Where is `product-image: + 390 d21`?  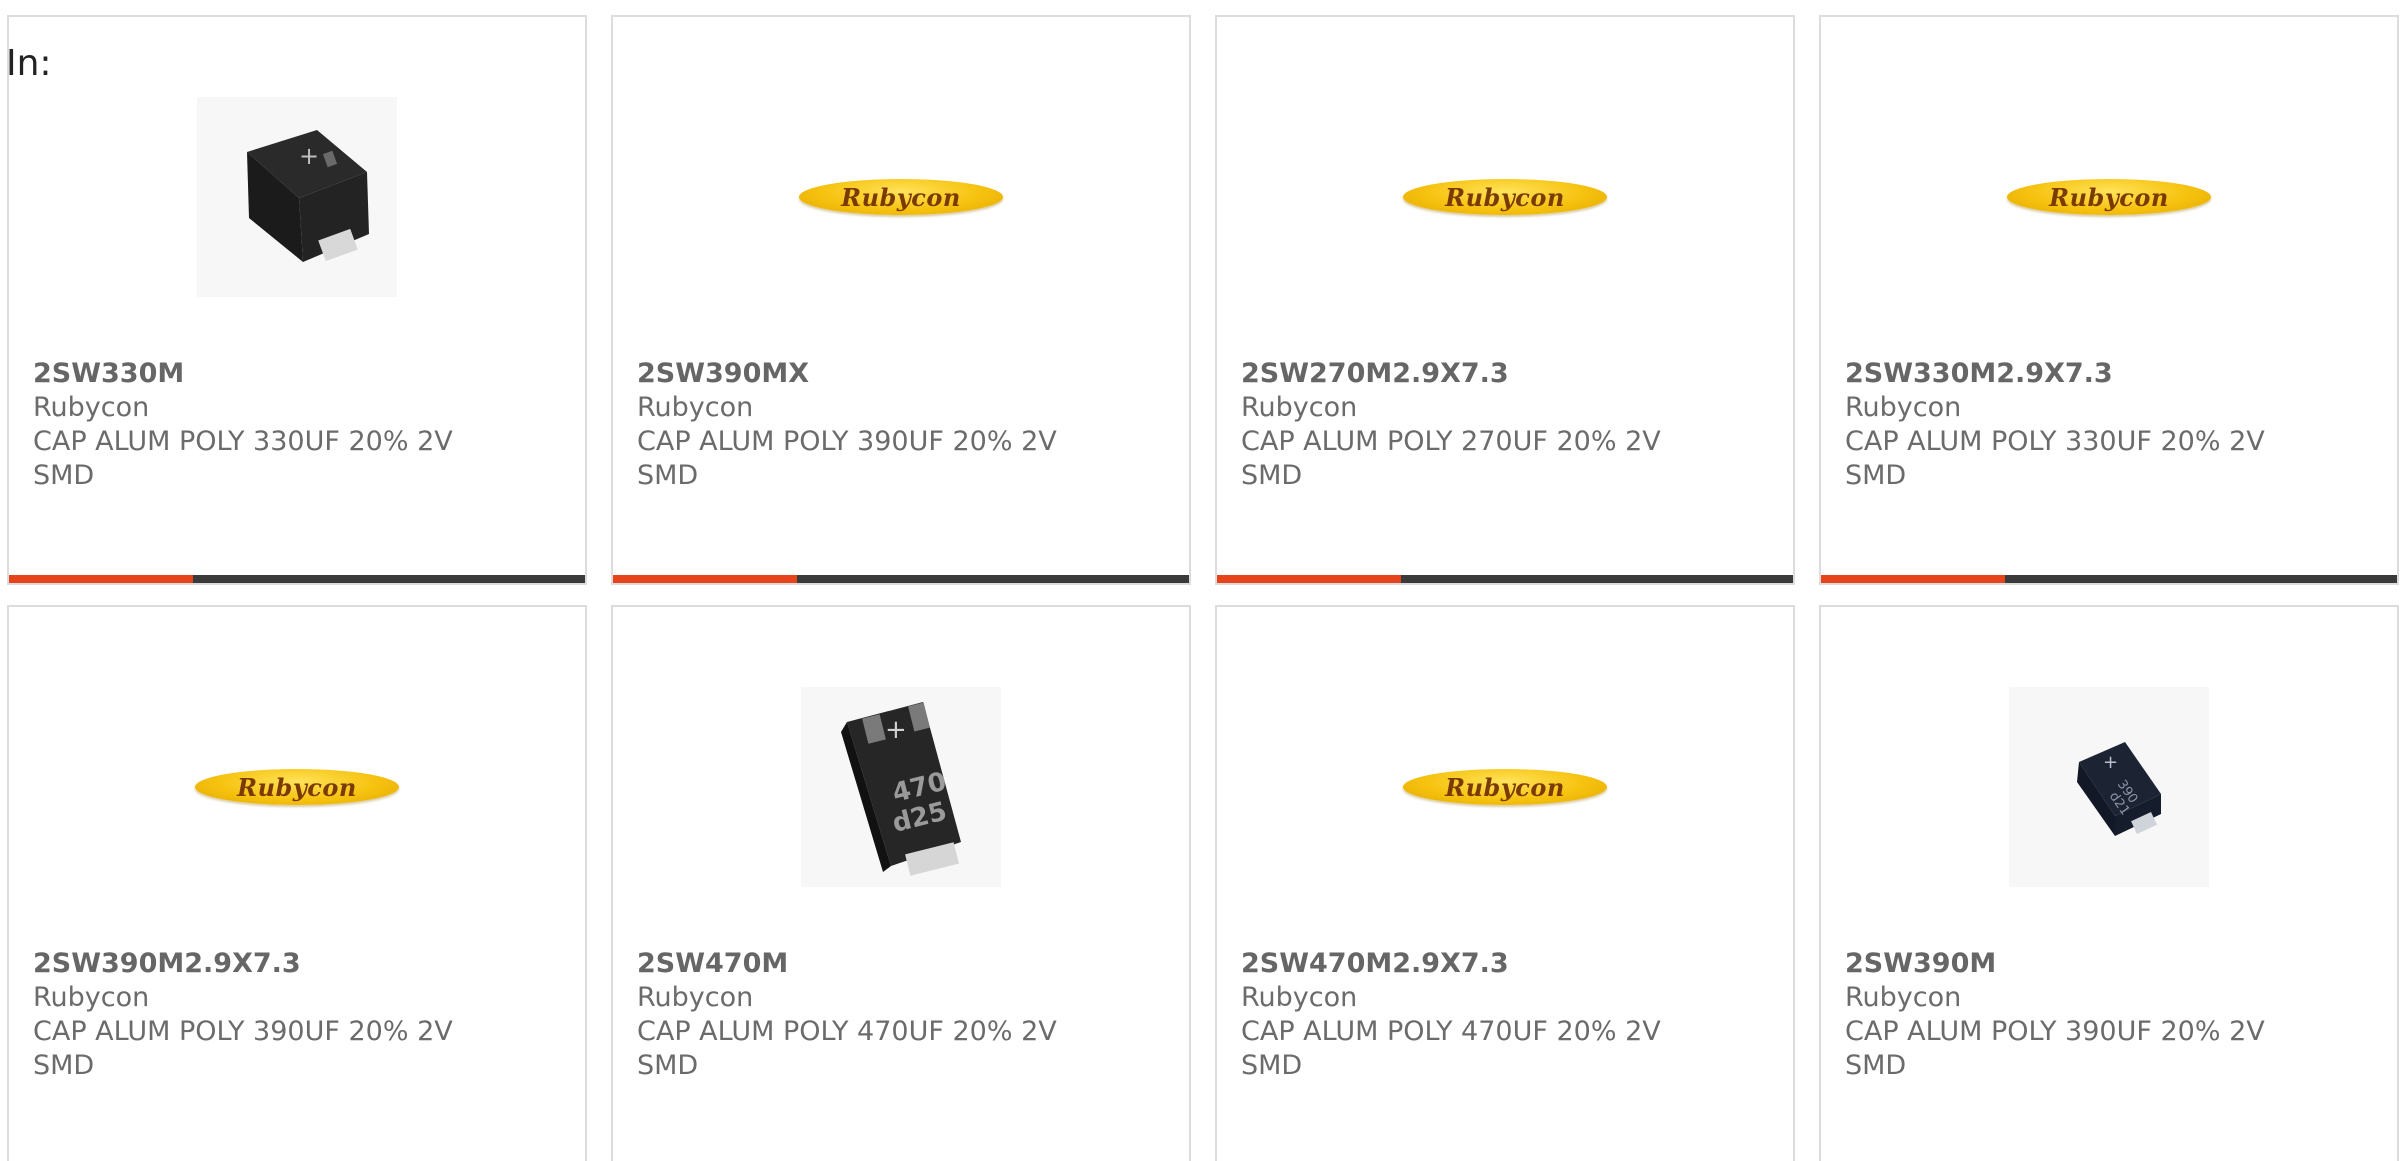 product-image: + 390 d21 is located at coordinates (2109, 787).